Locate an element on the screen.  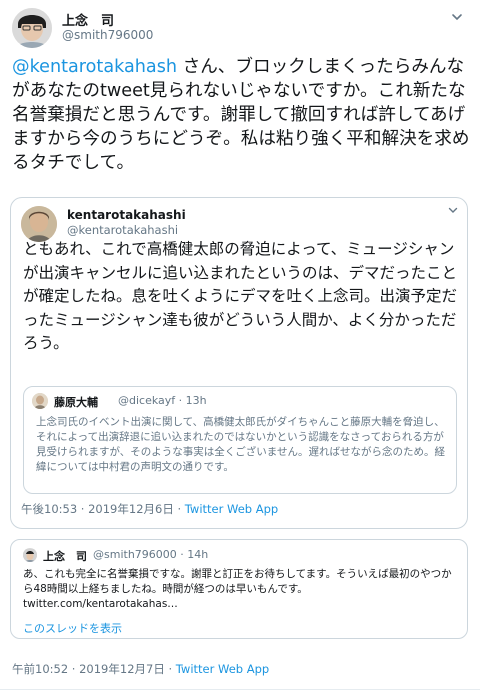
tweet-time: 午前10:52 · 2019年12月7日 is located at coordinates (88, 669).